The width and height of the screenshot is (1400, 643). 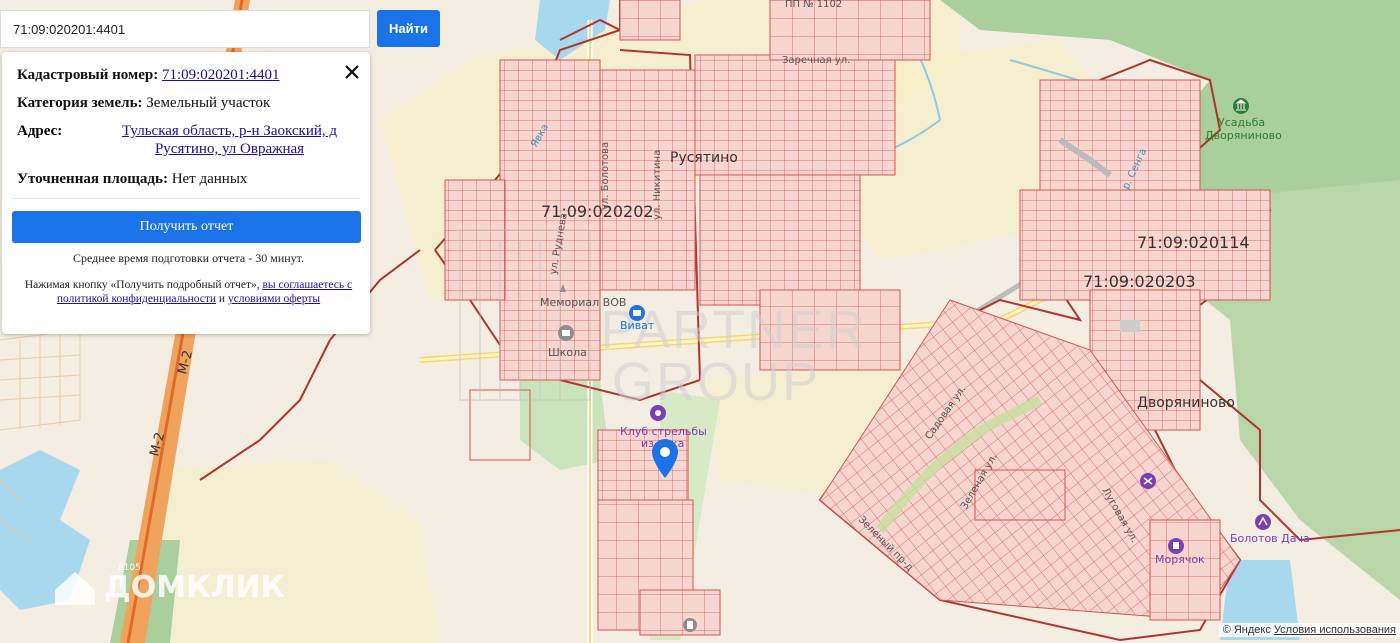 I want to click on school-icon, so click(x=566, y=333).